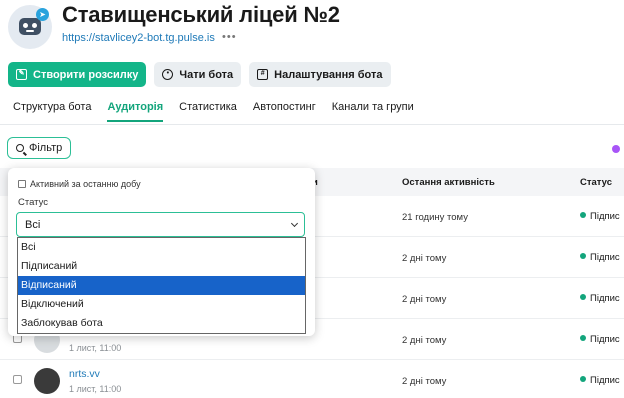  I want to click on search-icon, so click(20, 148).